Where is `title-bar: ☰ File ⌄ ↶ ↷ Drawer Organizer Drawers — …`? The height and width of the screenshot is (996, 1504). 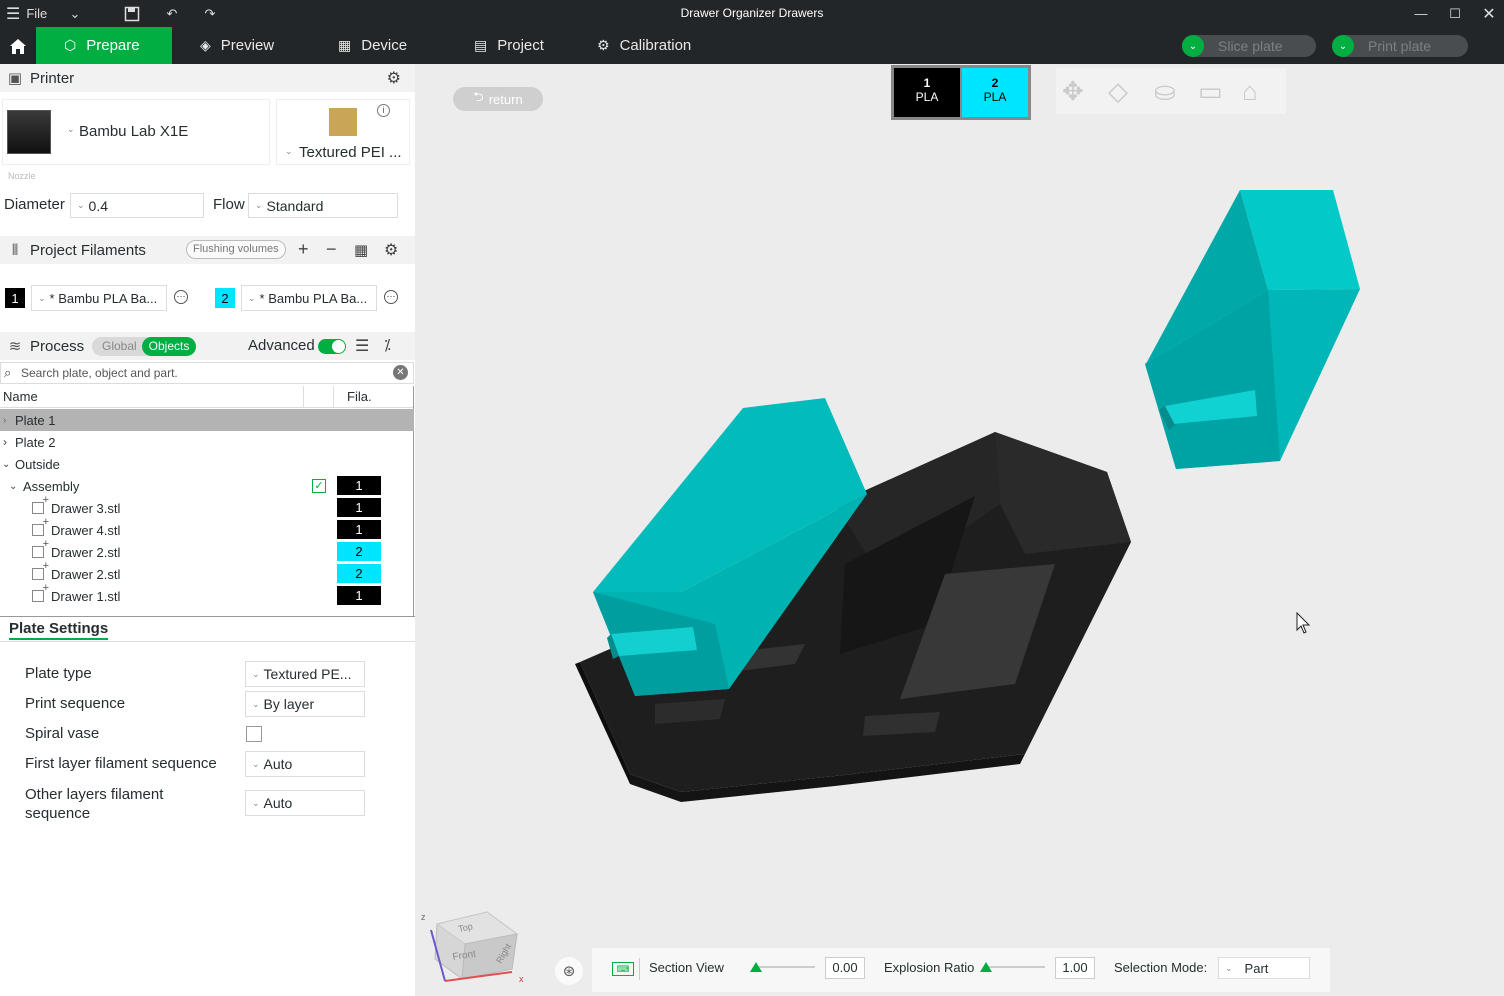
title-bar: ☰ File ⌄ ↶ ↷ Drawer Organizer Drawers — … is located at coordinates (752, 13).